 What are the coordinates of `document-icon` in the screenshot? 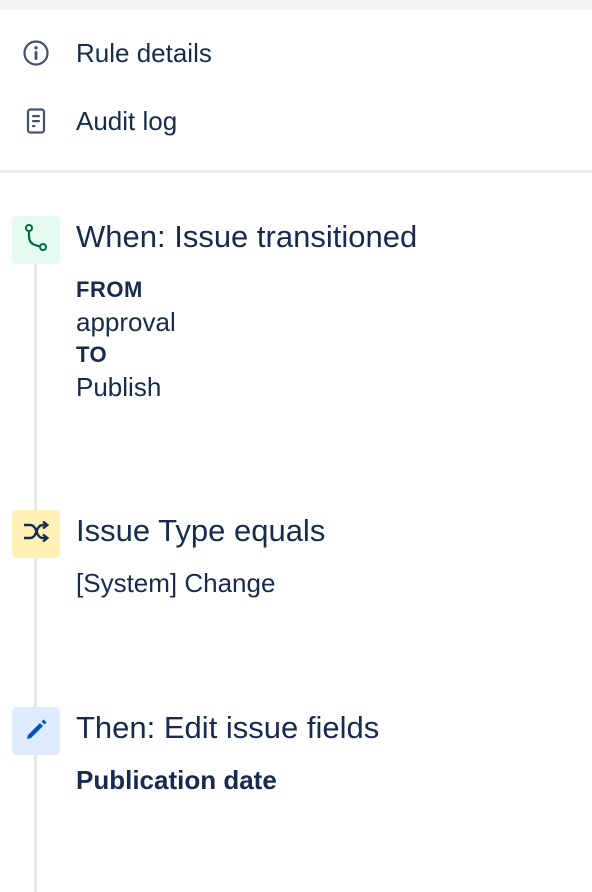 It's located at (36, 121).